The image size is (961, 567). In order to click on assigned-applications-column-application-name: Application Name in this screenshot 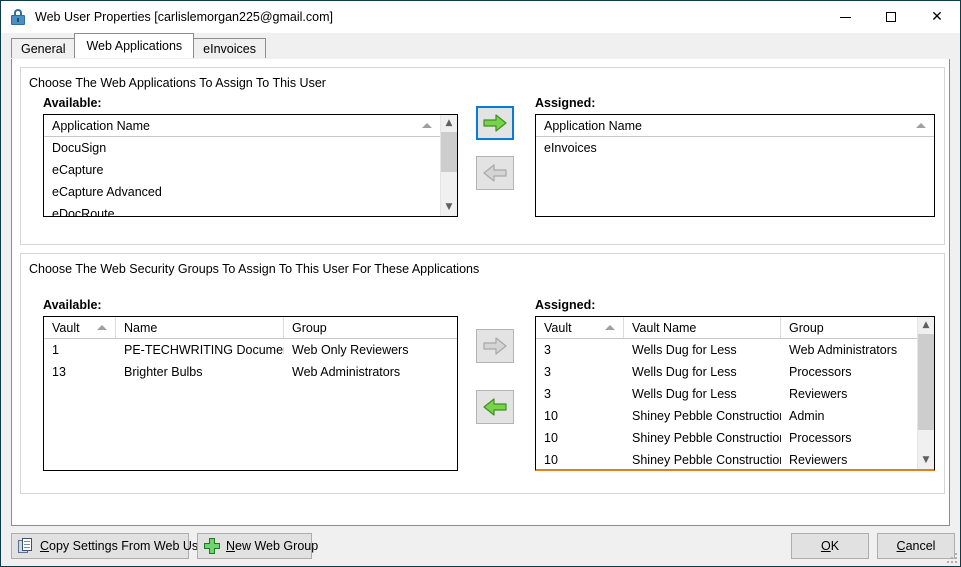, I will do `click(593, 126)`.